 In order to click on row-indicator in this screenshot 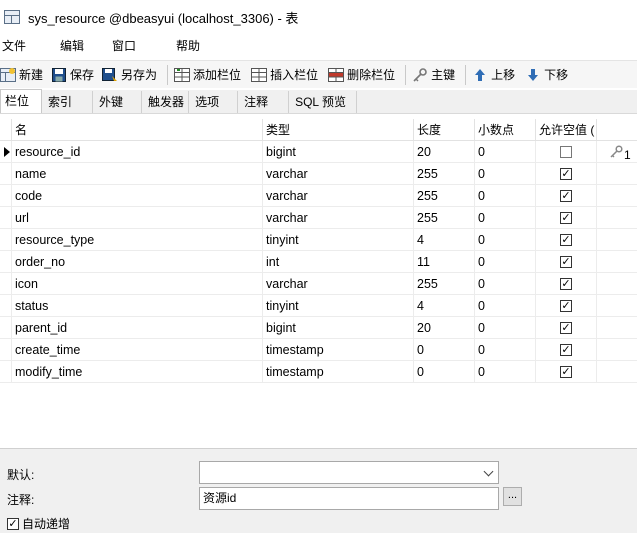, I will do `click(6, 328)`.